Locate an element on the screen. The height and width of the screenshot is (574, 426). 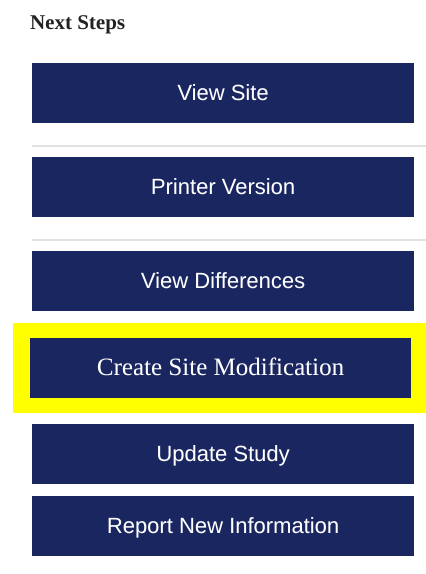
action-button: View Site is located at coordinates (223, 93).